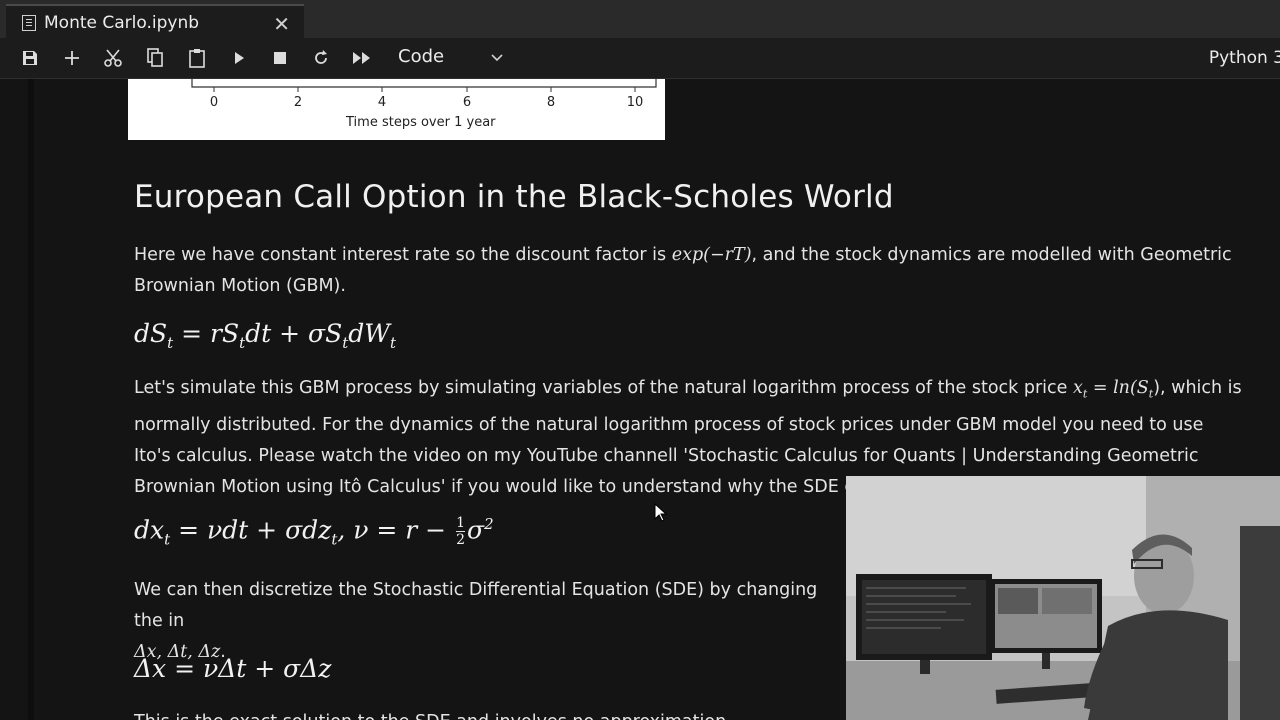 Image resolution: width=1280 pixels, height=720 pixels. I want to click on cell-type-select: Code, so click(453, 58).